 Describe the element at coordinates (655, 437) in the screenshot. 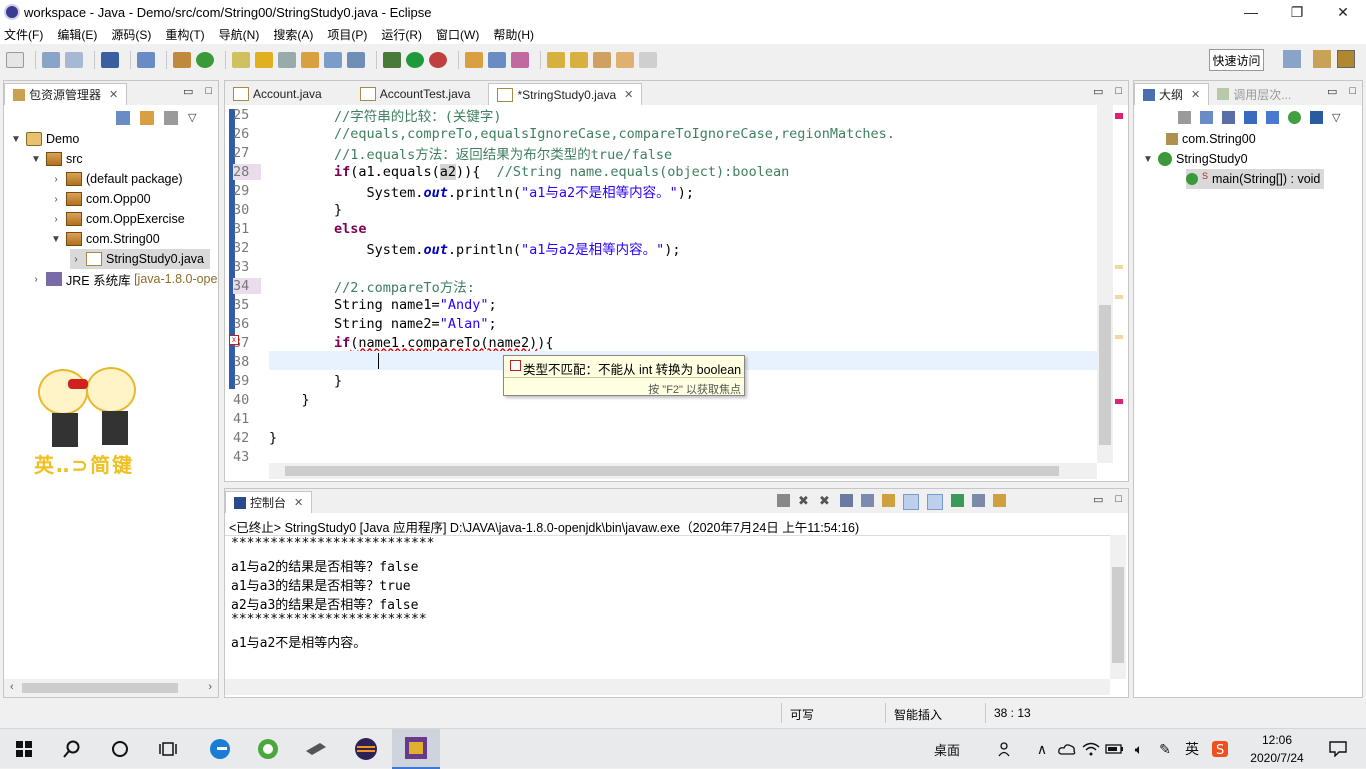

I see `code-line: 42}` at that location.